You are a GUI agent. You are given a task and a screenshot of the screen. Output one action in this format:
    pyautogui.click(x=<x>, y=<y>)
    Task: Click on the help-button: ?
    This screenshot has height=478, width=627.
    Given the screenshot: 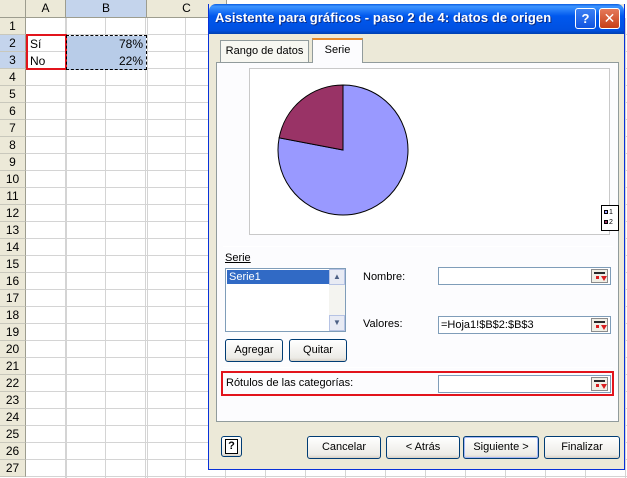 What is the action you would take?
    pyautogui.click(x=231, y=446)
    